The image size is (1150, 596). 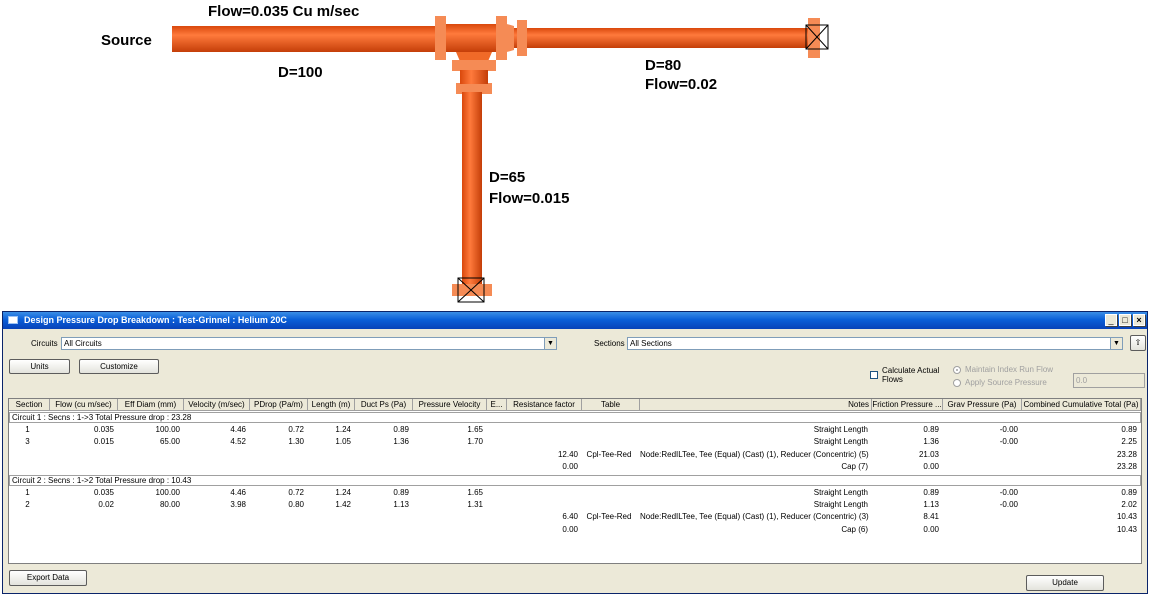 I want to click on column-header: Length (m), so click(x=331, y=405).